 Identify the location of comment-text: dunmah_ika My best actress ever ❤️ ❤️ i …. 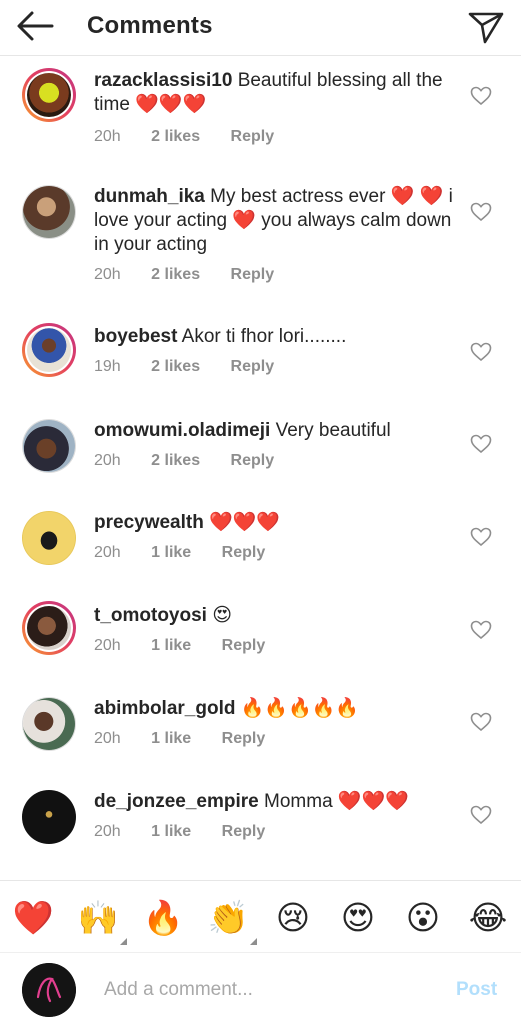
(279, 221).